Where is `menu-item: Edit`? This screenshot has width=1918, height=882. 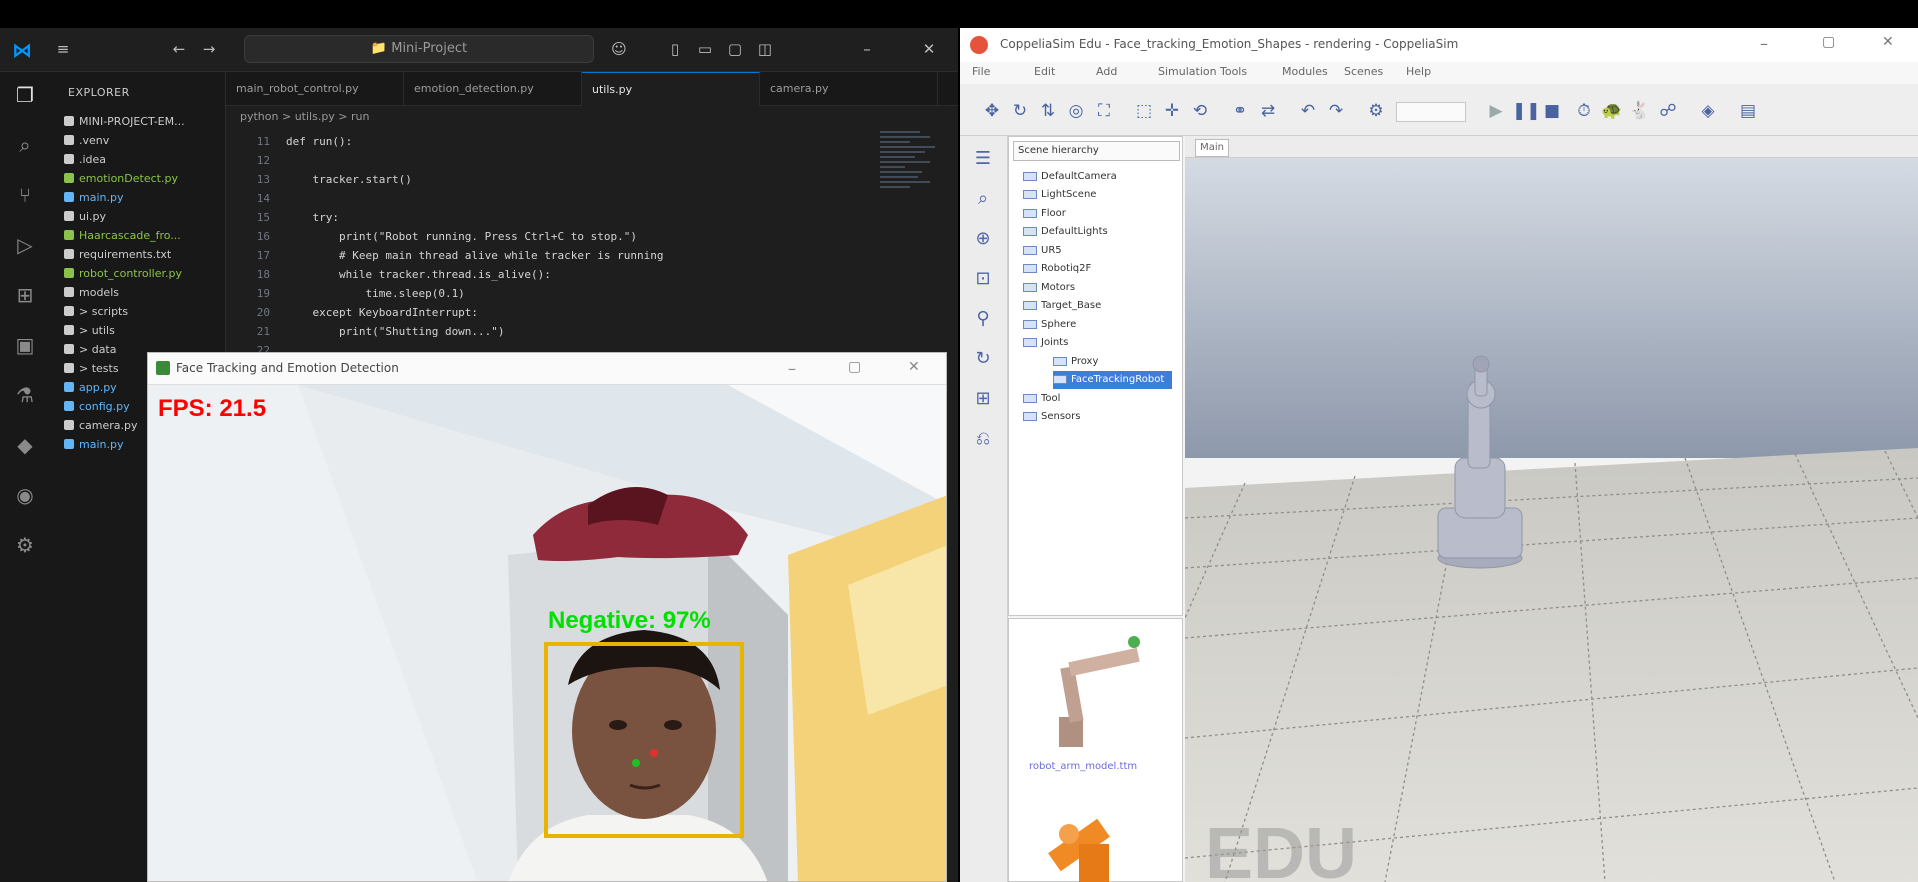
menu-item: Edit is located at coordinates (1044, 71).